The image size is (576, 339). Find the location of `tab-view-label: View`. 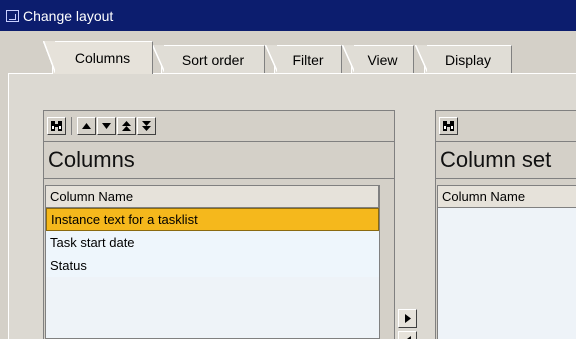

tab-view-label: View is located at coordinates (382, 59).